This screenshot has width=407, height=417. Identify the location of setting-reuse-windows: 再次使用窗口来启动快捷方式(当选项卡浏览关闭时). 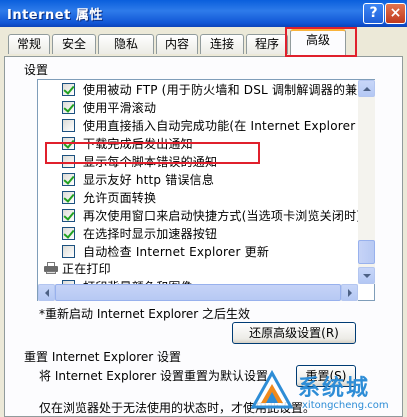
(211, 215).